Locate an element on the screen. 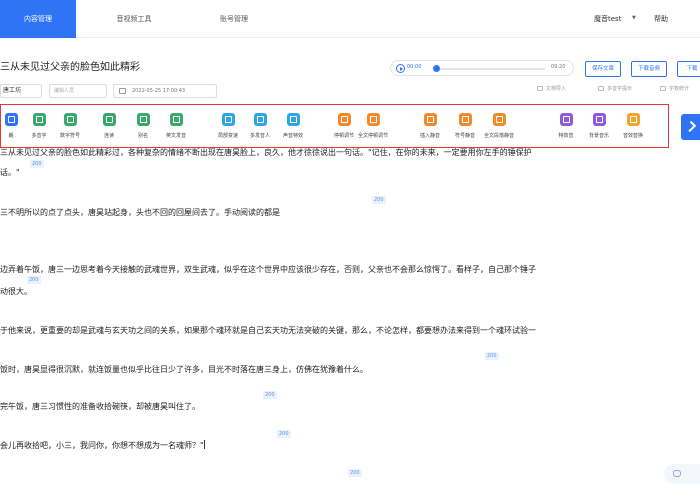 This screenshot has height=500, width=700. polyphone-hint-label: 多音字提示 is located at coordinates (620, 89).